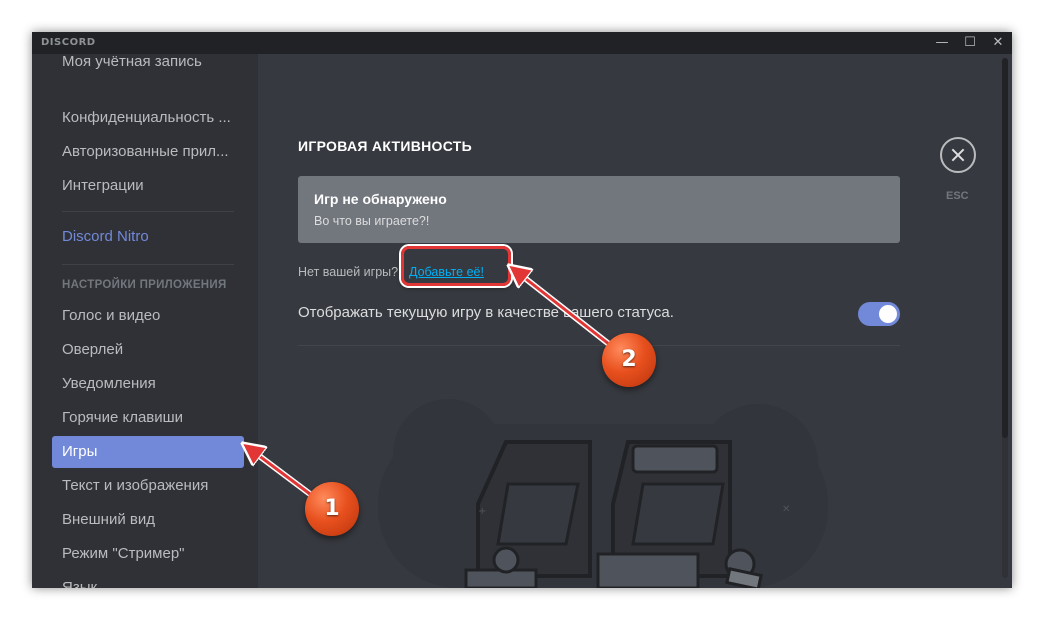 The image size is (1044, 620). What do you see at coordinates (68, 42) in the screenshot?
I see `discord-logo: DISCORD` at bounding box center [68, 42].